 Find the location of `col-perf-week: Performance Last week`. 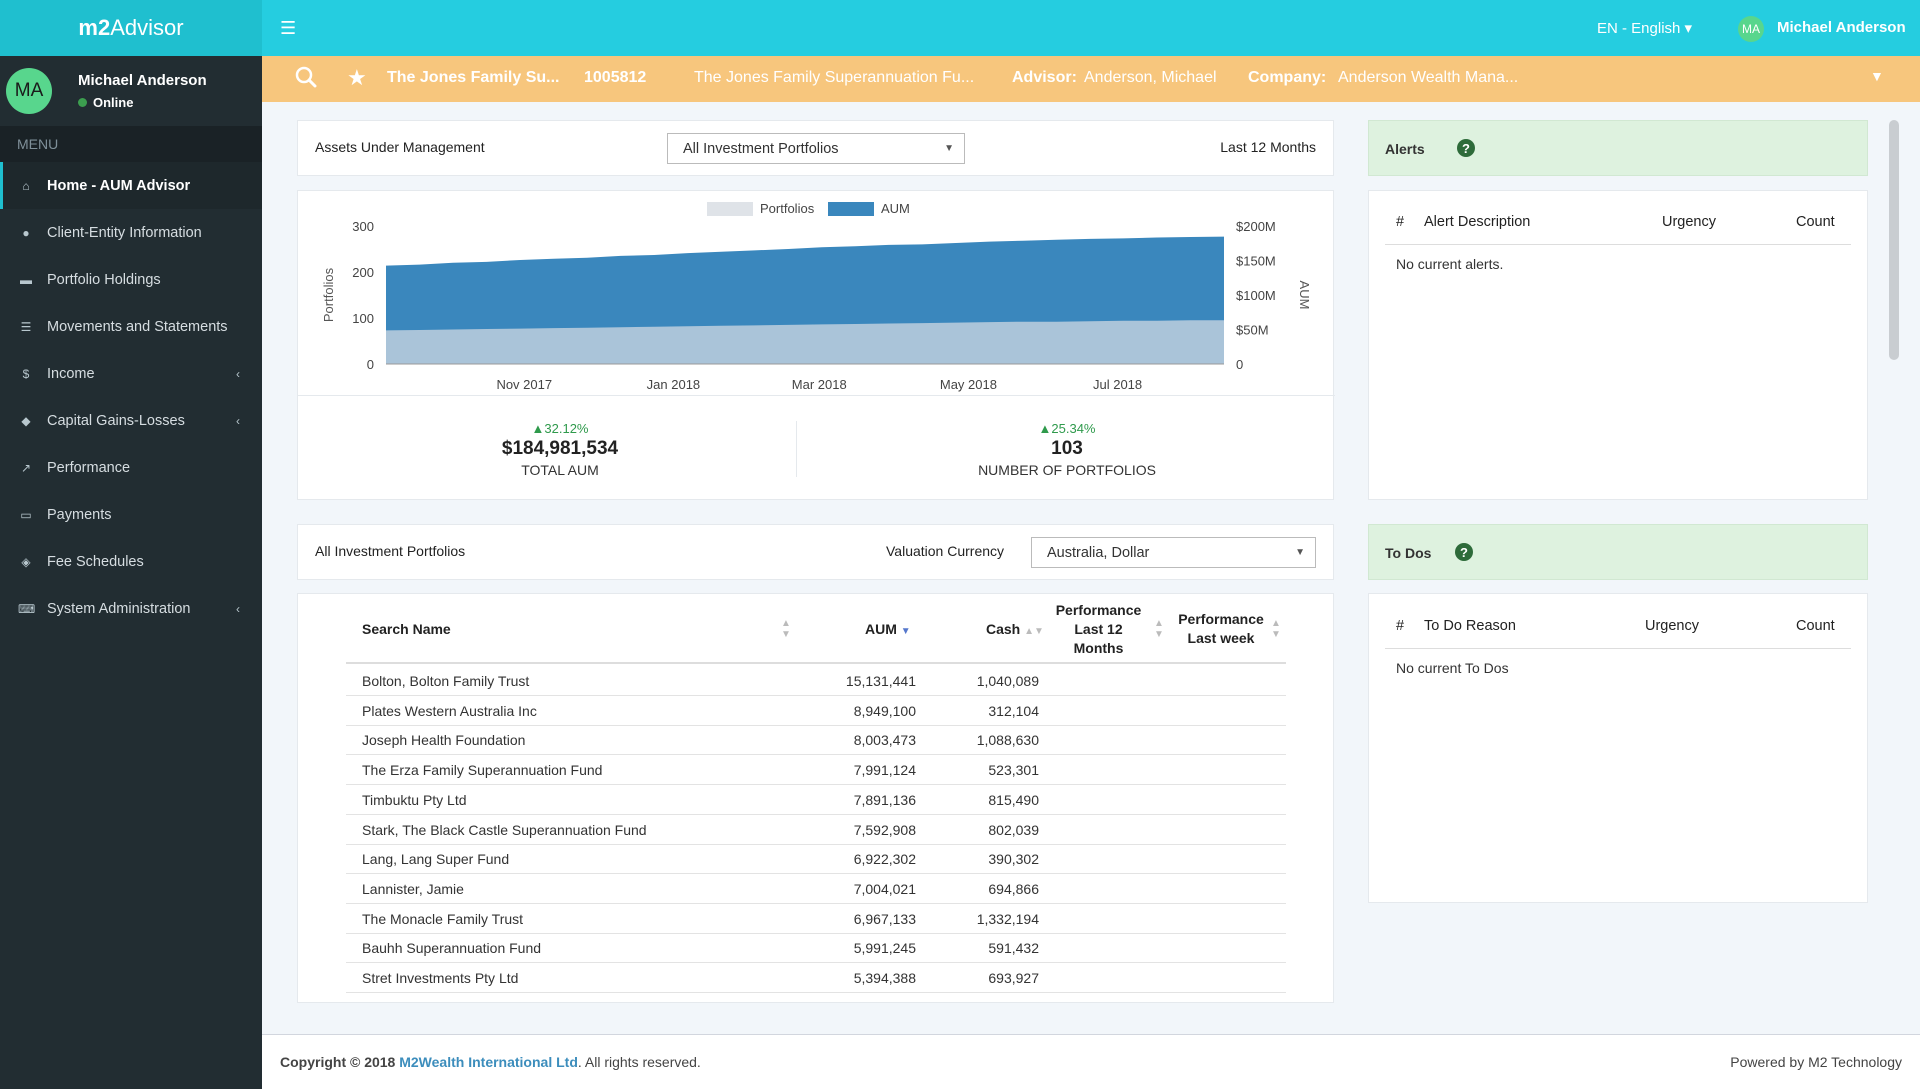

col-perf-week: Performance Last week is located at coordinates (1221, 629).